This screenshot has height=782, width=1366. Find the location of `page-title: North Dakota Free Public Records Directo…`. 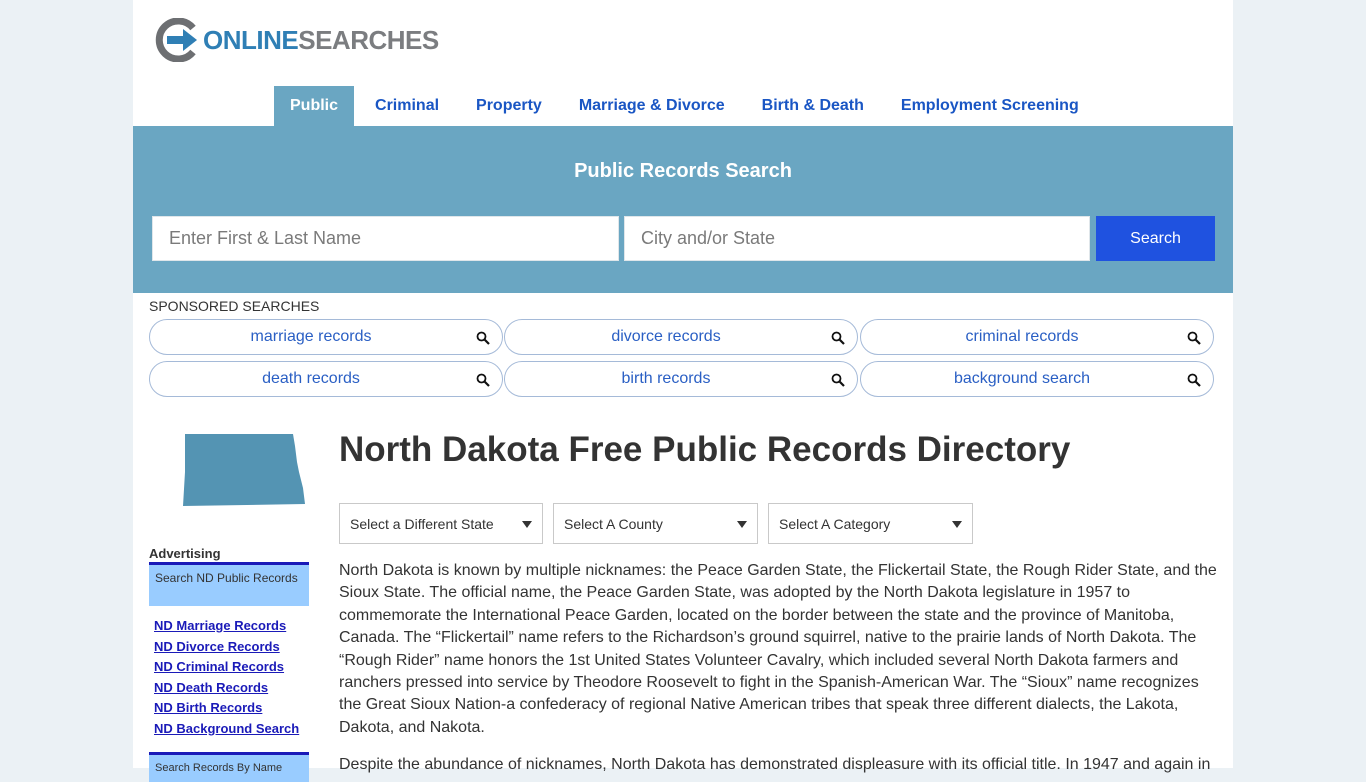

page-title: North Dakota Free Public Records Directo… is located at coordinates (705, 449).